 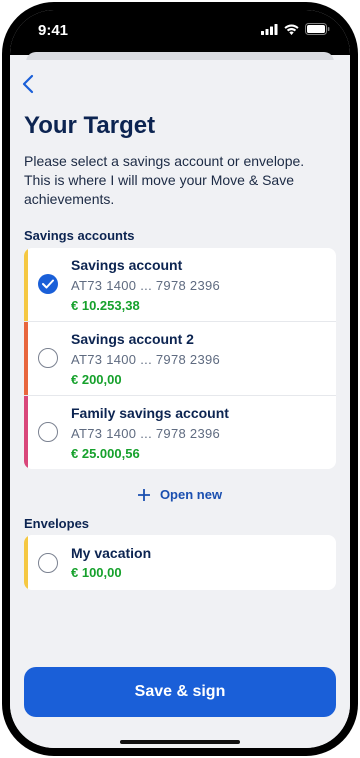 I want to click on check-icon, so click(x=48, y=284).